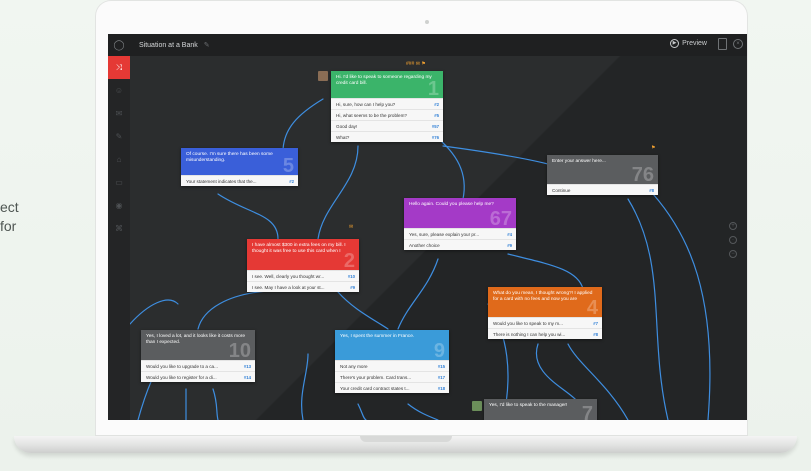  I want to click on share-icon: ⌘, so click(119, 228).